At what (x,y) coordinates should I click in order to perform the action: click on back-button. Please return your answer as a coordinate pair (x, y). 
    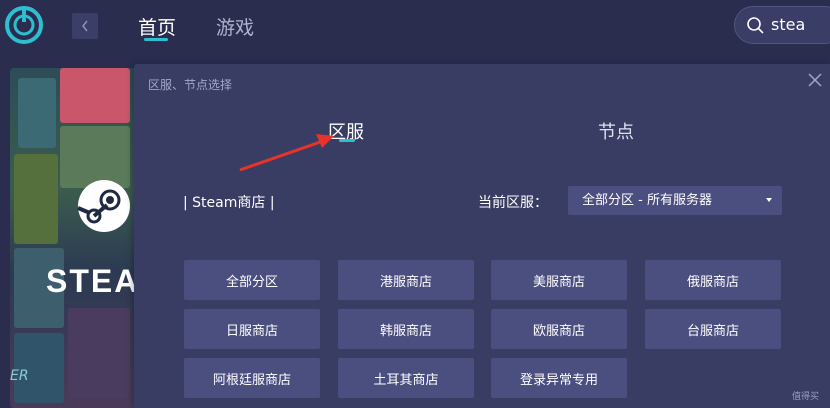
    Looking at the image, I should click on (85, 26).